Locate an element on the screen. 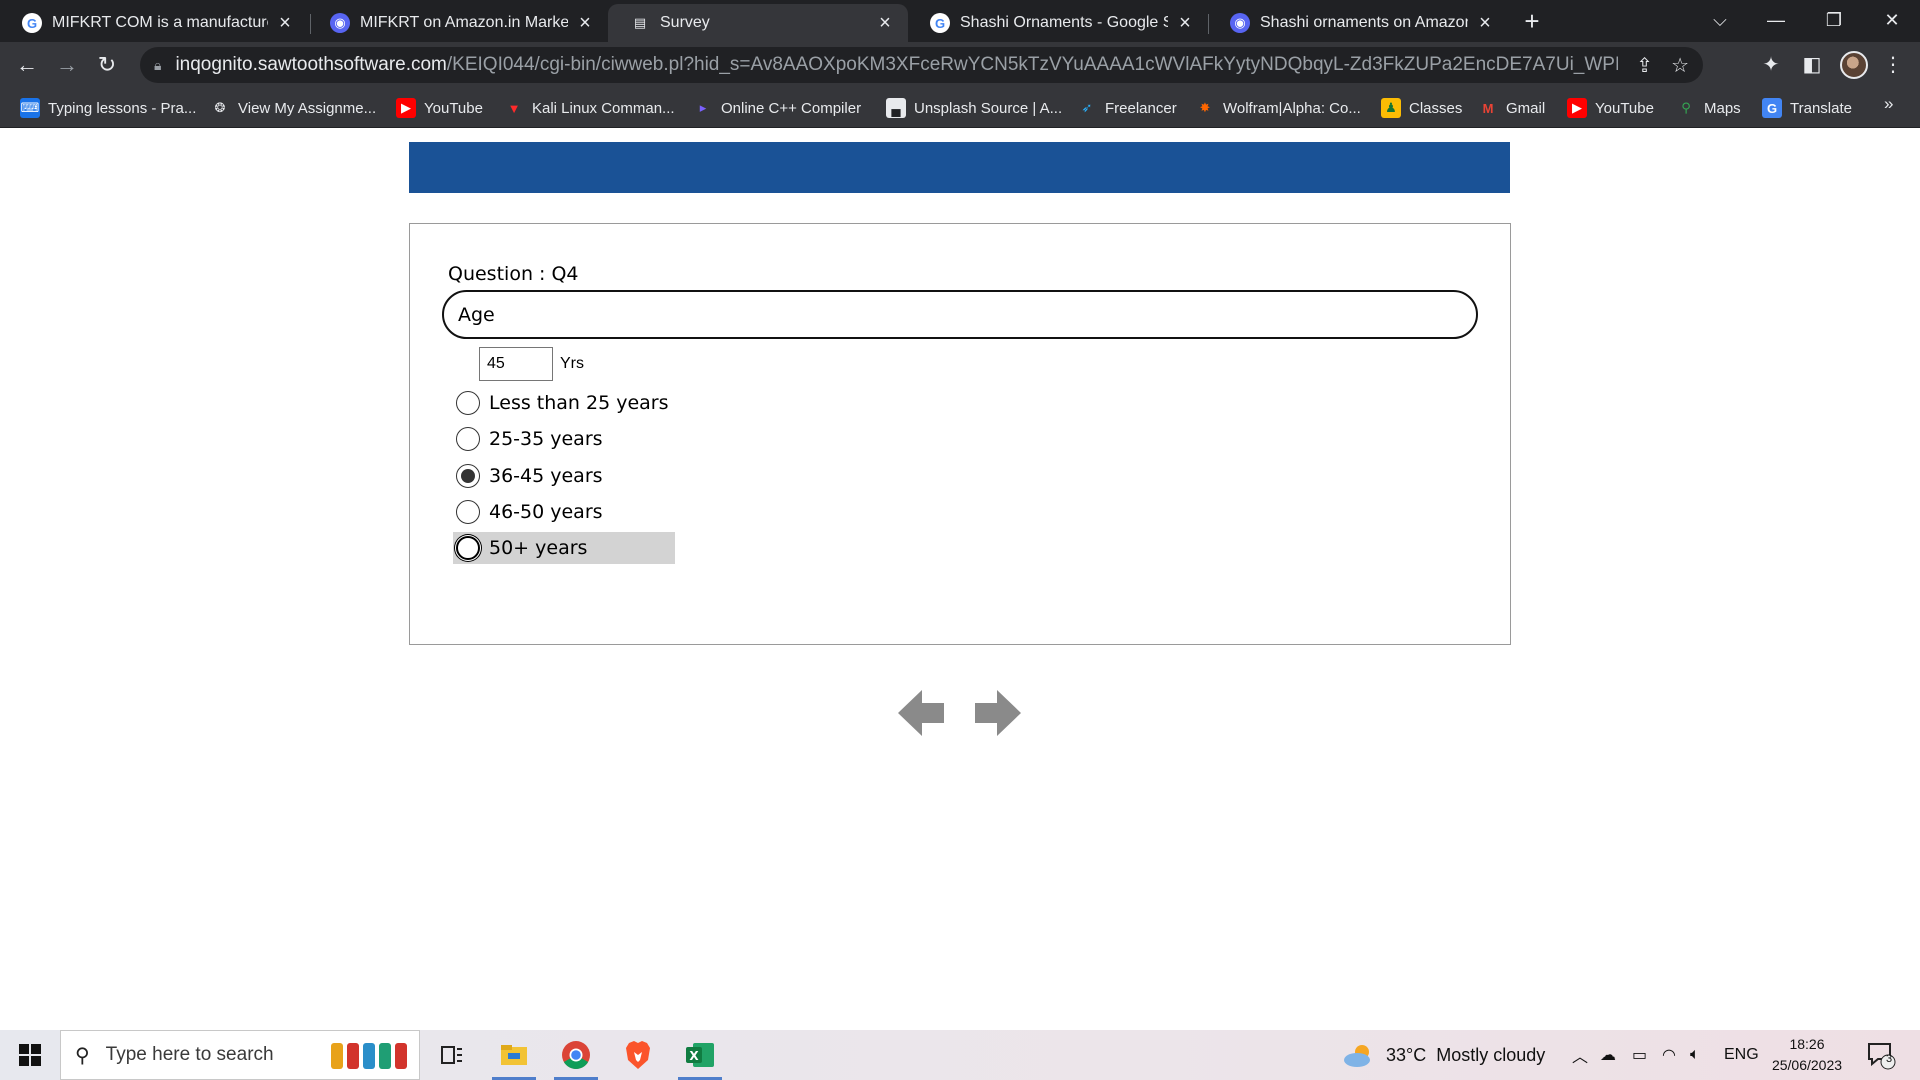 Image resolution: width=1920 pixels, height=1080 pixels. volume-muted-icon: 🔈︎ is located at coordinates (1695, 1055).